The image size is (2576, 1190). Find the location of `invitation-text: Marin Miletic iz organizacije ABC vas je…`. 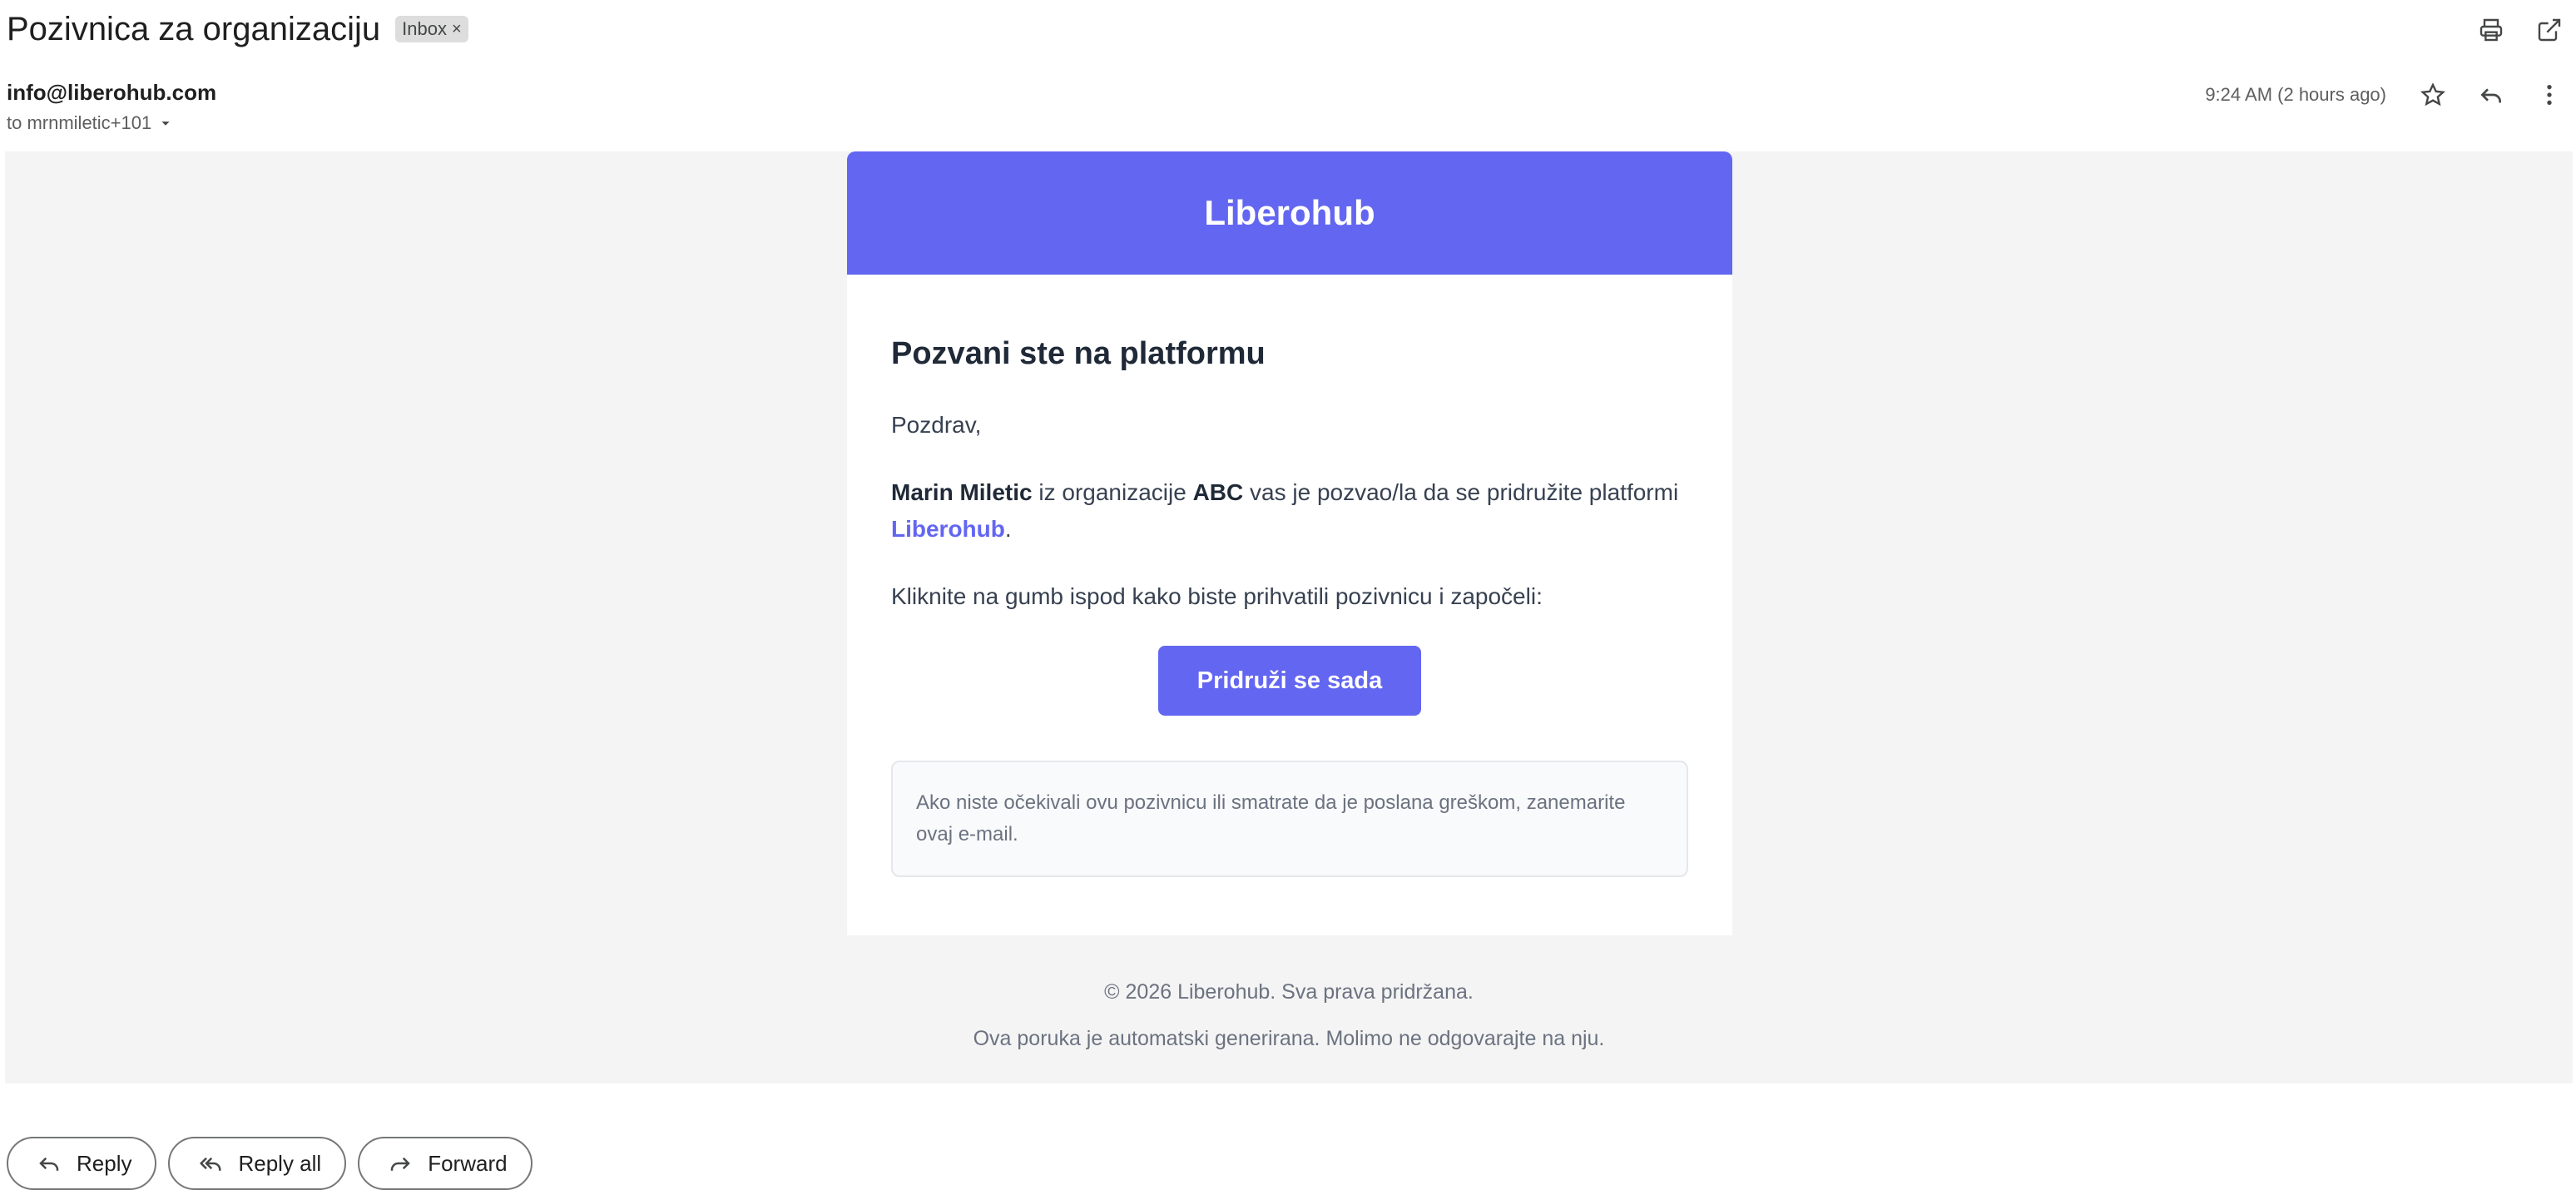

invitation-text: Marin Miletic iz organizacije ABC vas je… is located at coordinates (1290, 511).